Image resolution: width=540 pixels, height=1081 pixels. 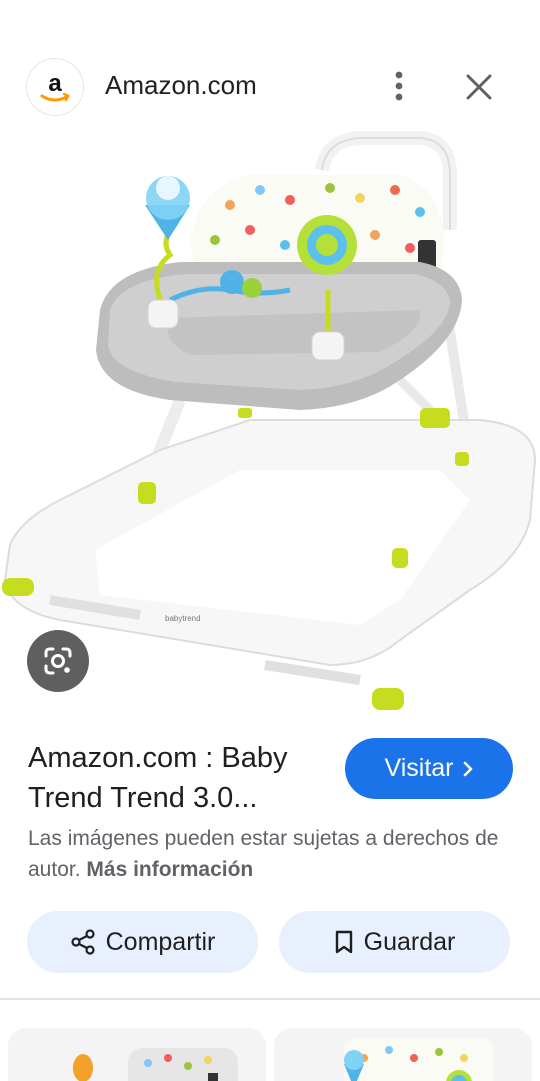 I want to click on close-button, so click(x=479, y=87).